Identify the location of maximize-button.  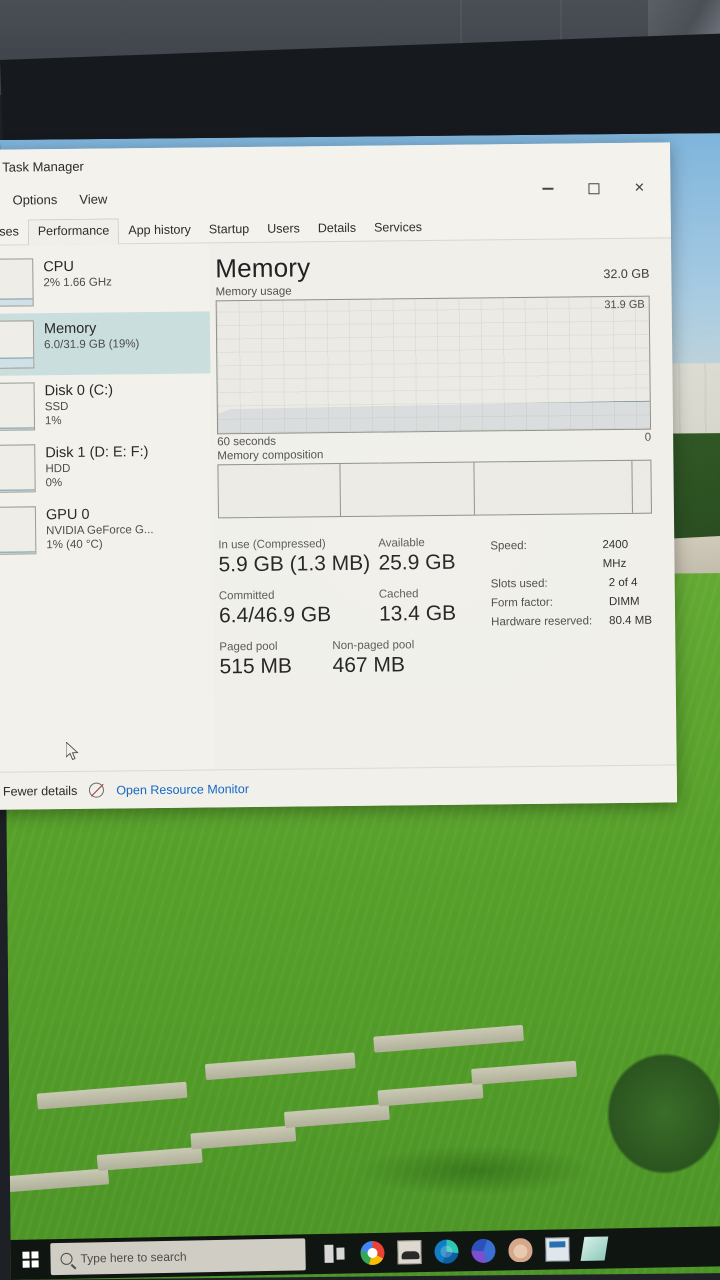
(593, 188).